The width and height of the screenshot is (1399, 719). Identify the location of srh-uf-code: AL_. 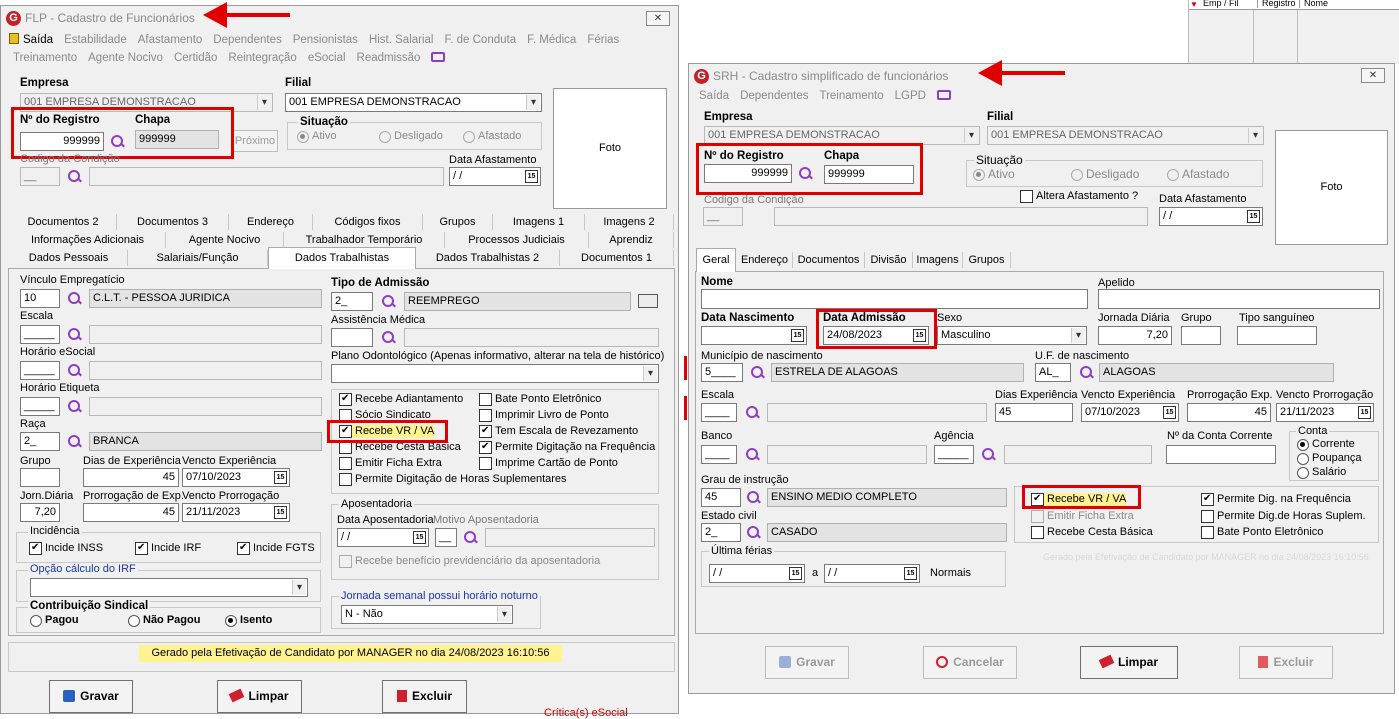
(1053, 372).